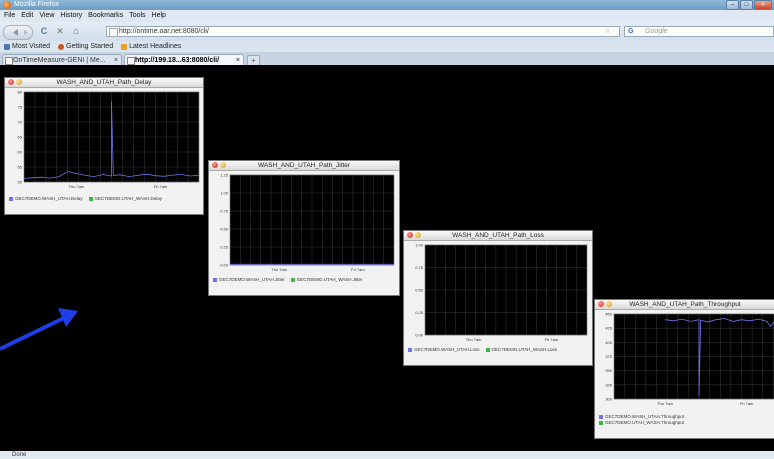 This screenshot has height=459, width=774. What do you see at coordinates (33, 333) in the screenshot?
I see `annotation-arrow-shaft` at bounding box center [33, 333].